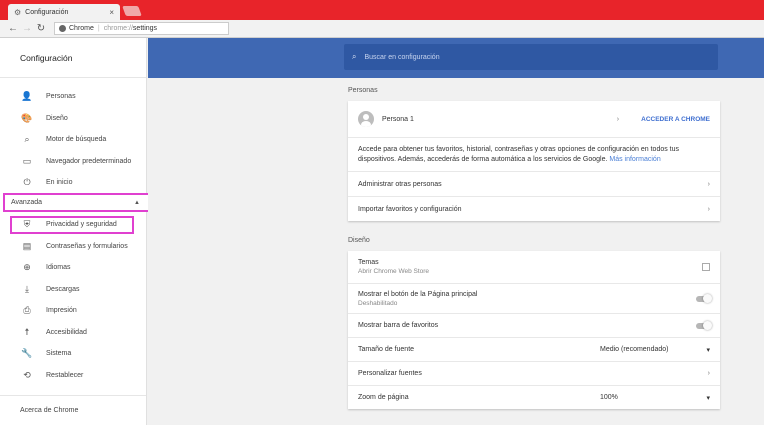 The height and width of the screenshot is (425, 764). What do you see at coordinates (73, 119) in the screenshot?
I see `sidebar-item-diseno: 🎨 Diseño` at bounding box center [73, 119].